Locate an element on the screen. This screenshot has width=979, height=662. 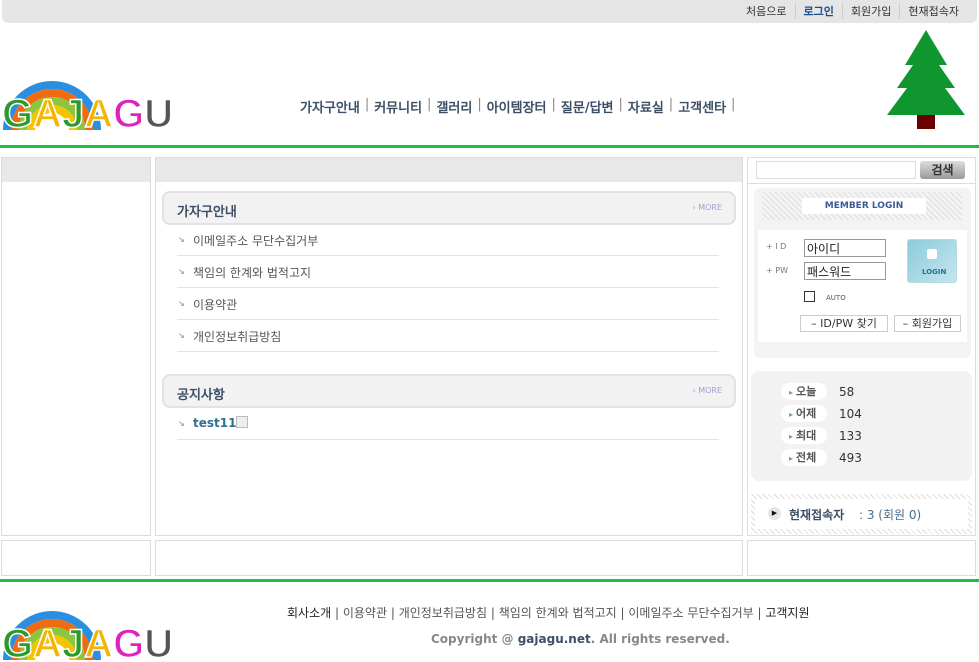
stat-value: 58 is located at coordinates (847, 391).